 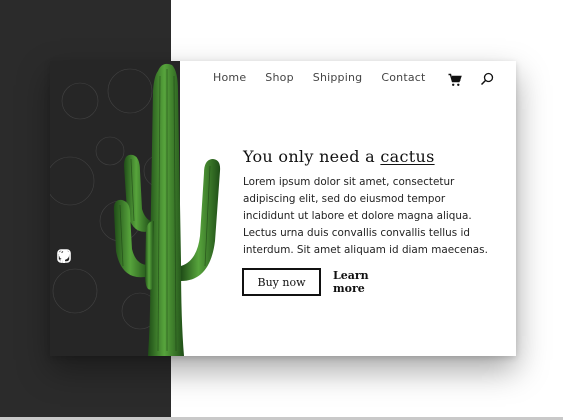 I want to click on top-navigation: Home Shop Shipping Contact, so click(x=329, y=77).